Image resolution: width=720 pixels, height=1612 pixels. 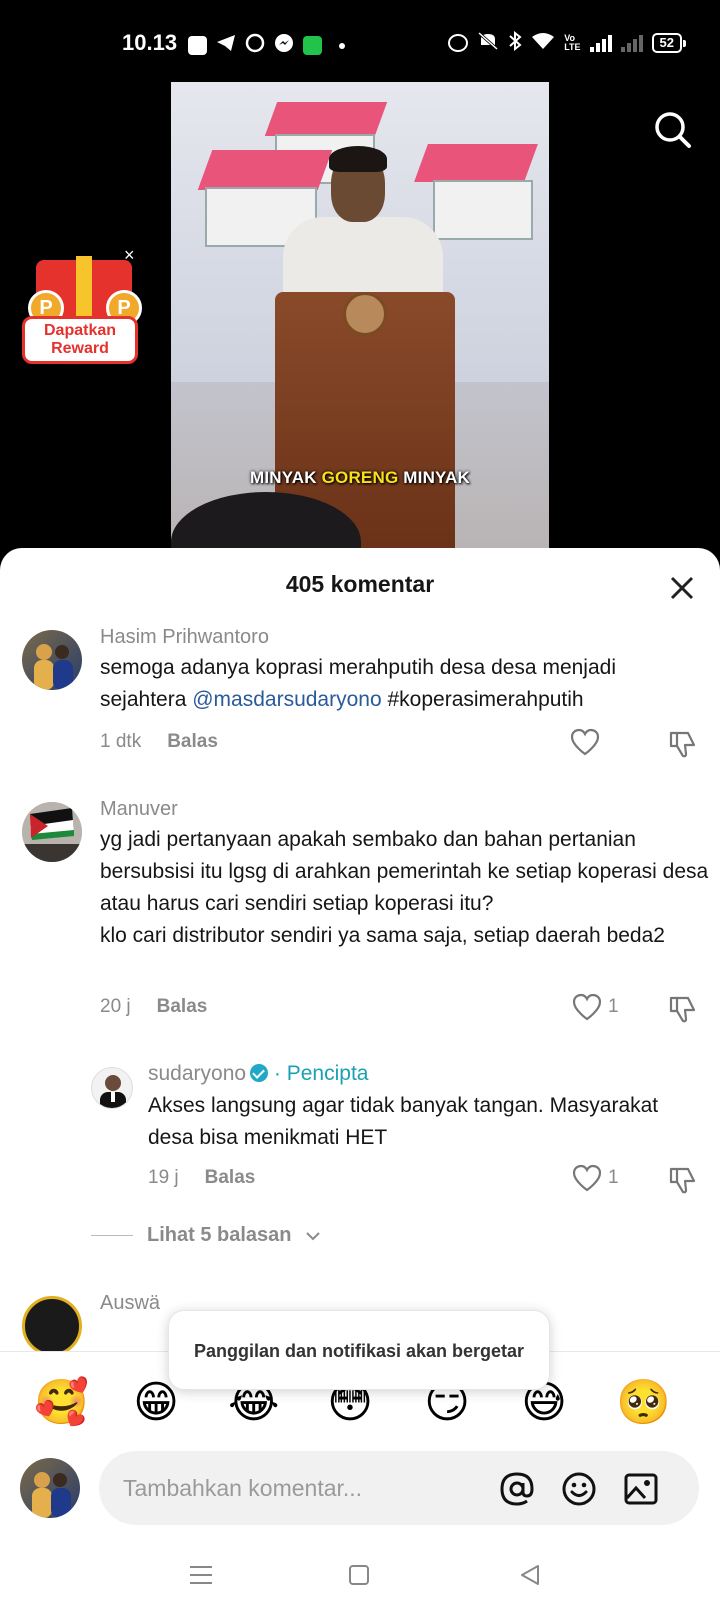 I want to click on comment-username: Auswä, so click(x=130, y=1303).